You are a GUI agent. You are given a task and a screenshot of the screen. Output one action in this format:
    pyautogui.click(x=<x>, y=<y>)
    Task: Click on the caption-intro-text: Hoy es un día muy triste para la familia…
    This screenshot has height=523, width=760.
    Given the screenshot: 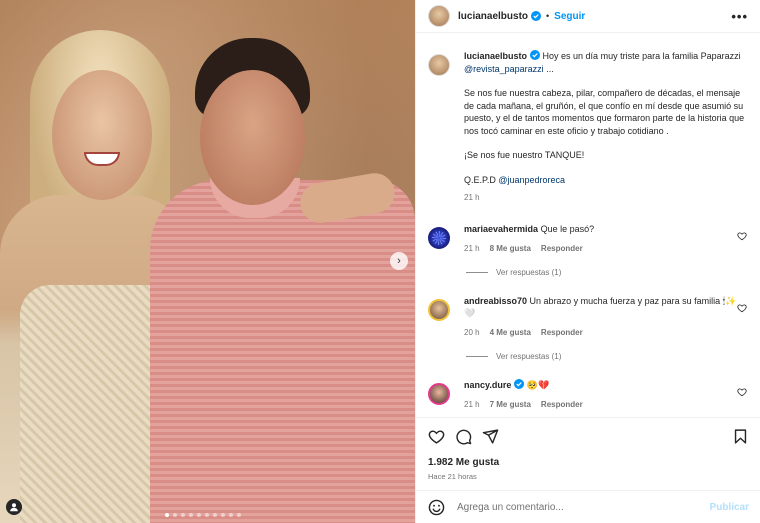 What is the action you would take?
    pyautogui.click(x=641, y=56)
    